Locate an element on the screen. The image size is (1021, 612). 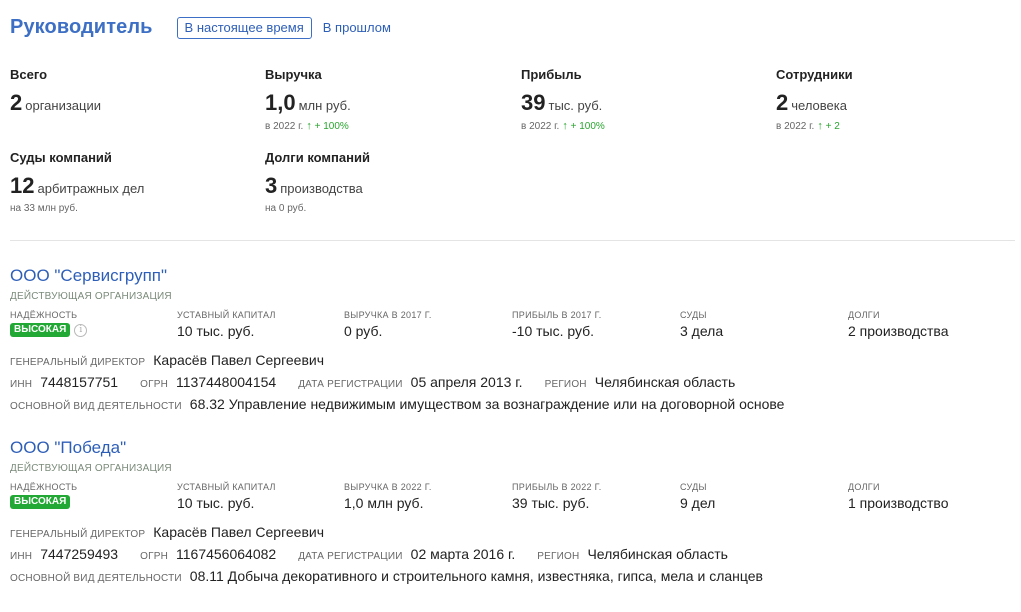
stat-sub: на 33 млн руб. is located at coordinates (44, 208).